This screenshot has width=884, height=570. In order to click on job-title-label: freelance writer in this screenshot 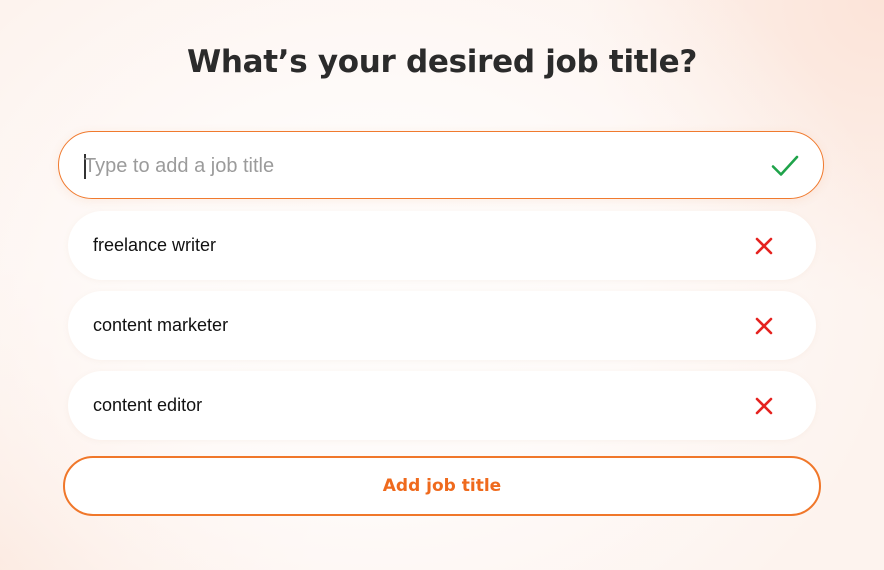, I will do `click(155, 245)`.